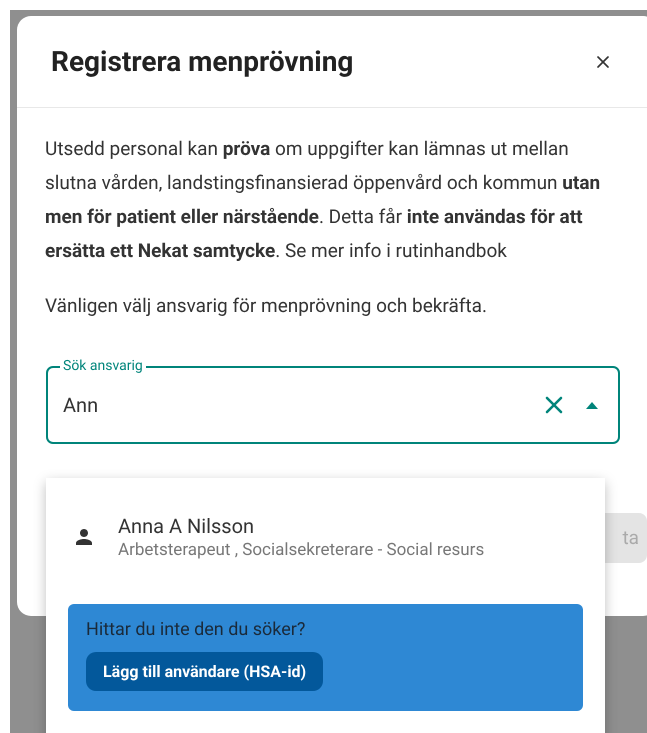 This screenshot has width=647, height=733. I want to click on option-name: Anna A Nilsson, so click(187, 526).